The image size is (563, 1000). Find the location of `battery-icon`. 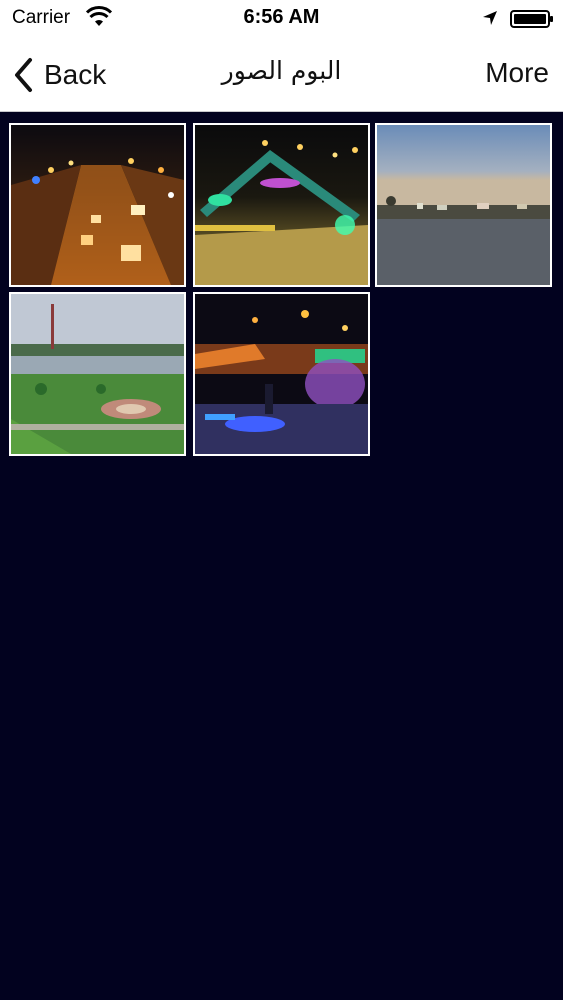

battery-icon is located at coordinates (531, 19).